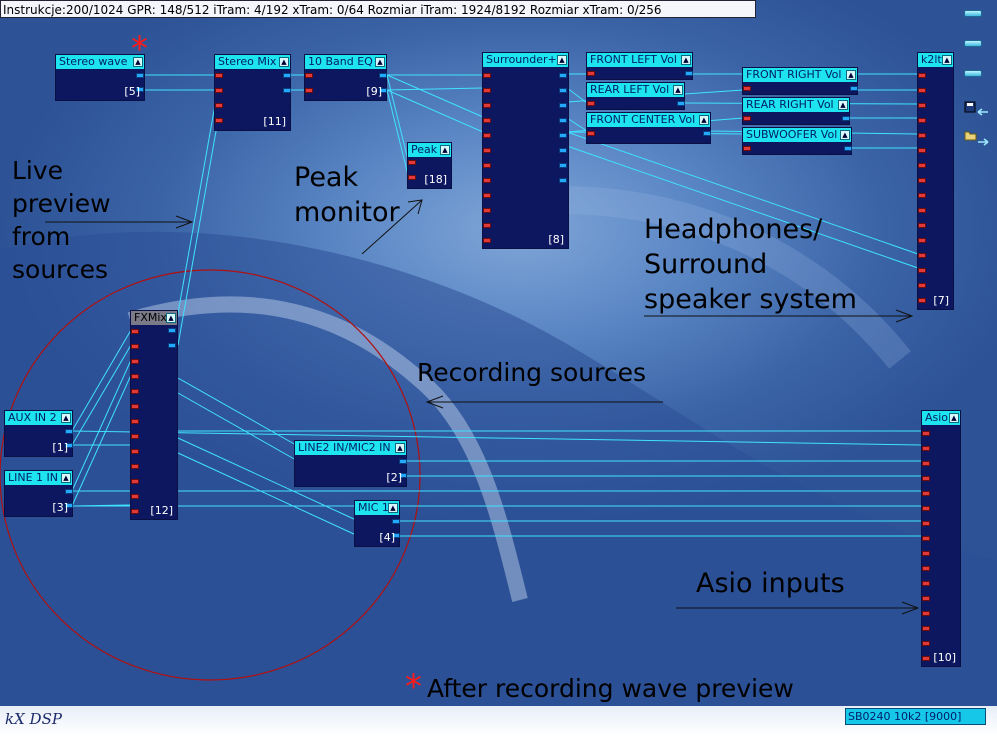 The height and width of the screenshot is (736, 997). I want to click on save-icon, so click(977, 110).